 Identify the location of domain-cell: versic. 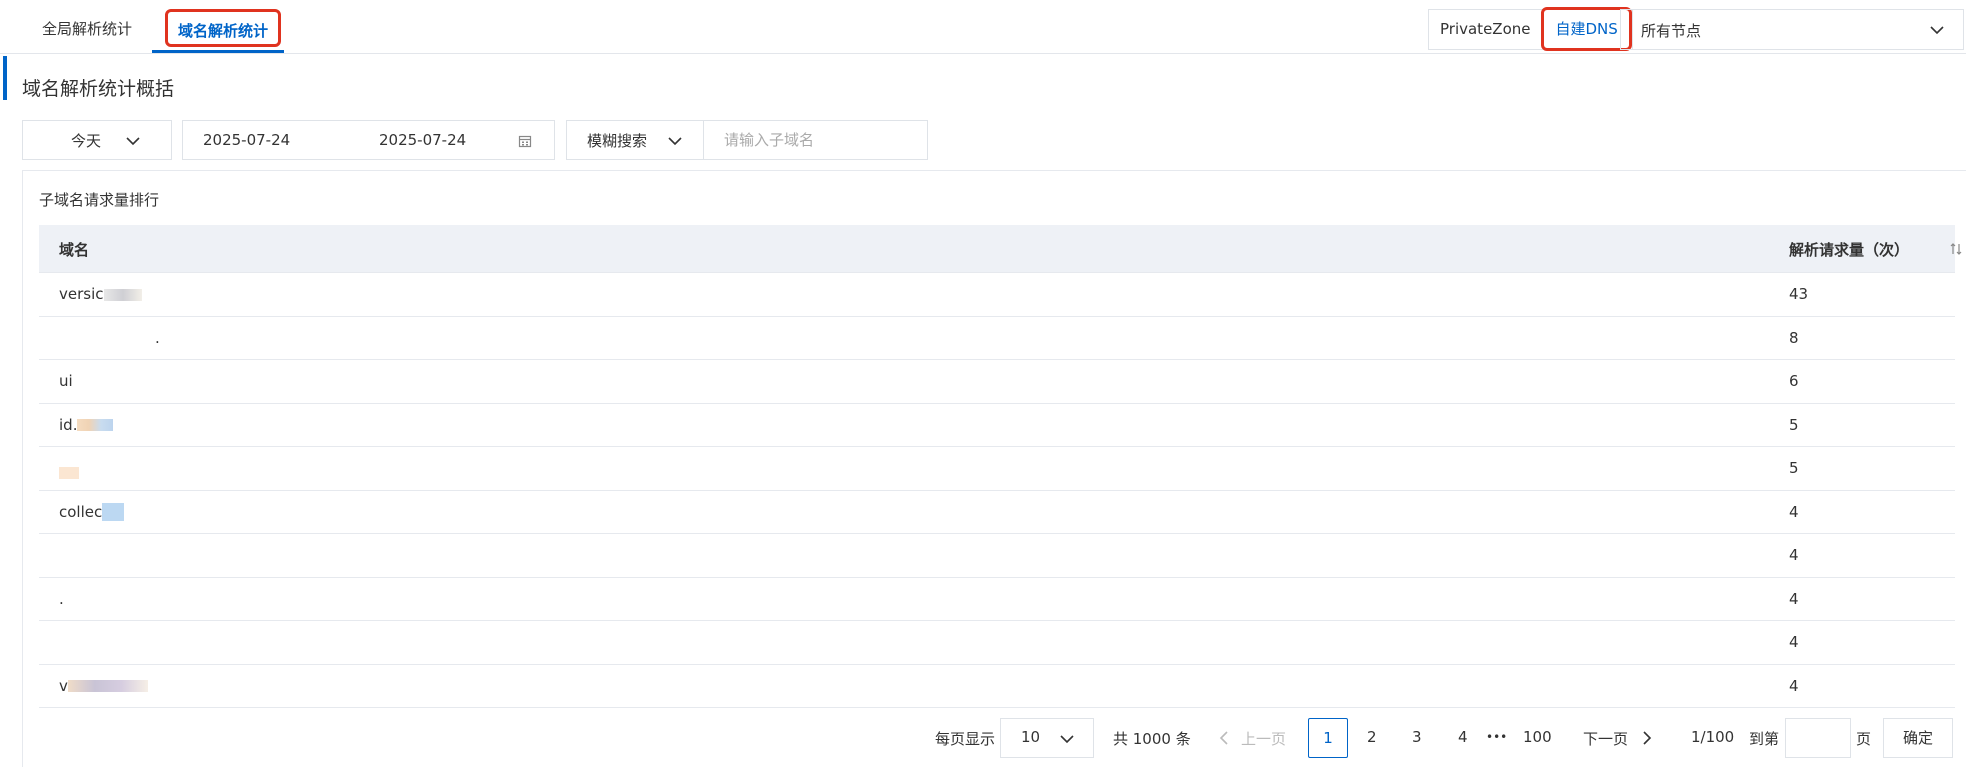
(100, 294).